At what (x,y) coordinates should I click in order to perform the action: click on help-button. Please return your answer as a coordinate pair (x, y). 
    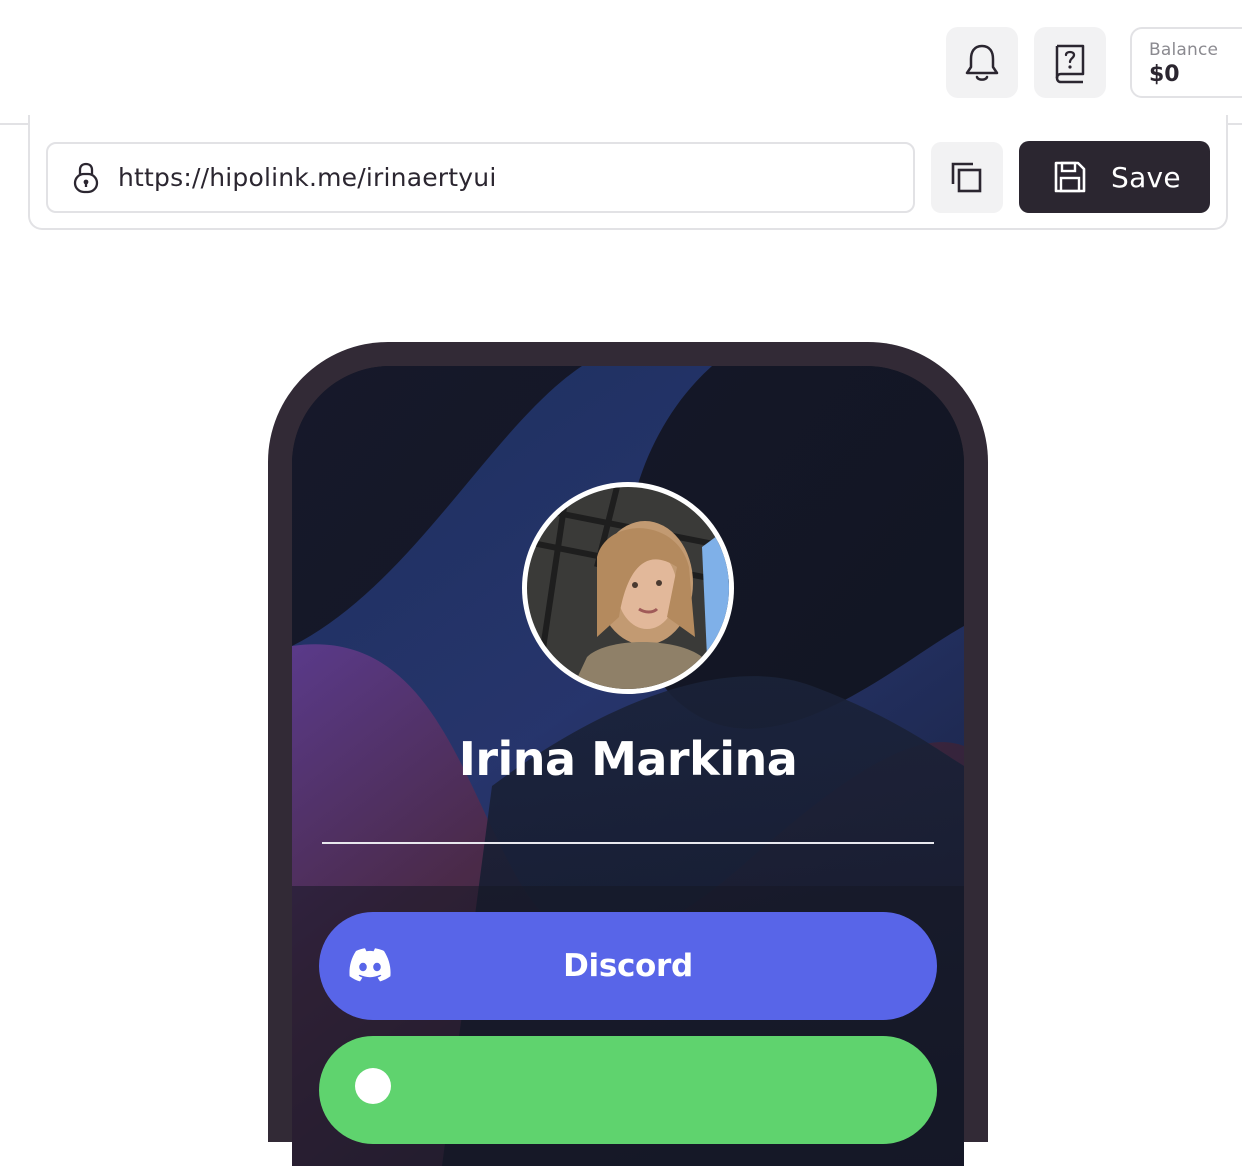
    Looking at the image, I should click on (1070, 62).